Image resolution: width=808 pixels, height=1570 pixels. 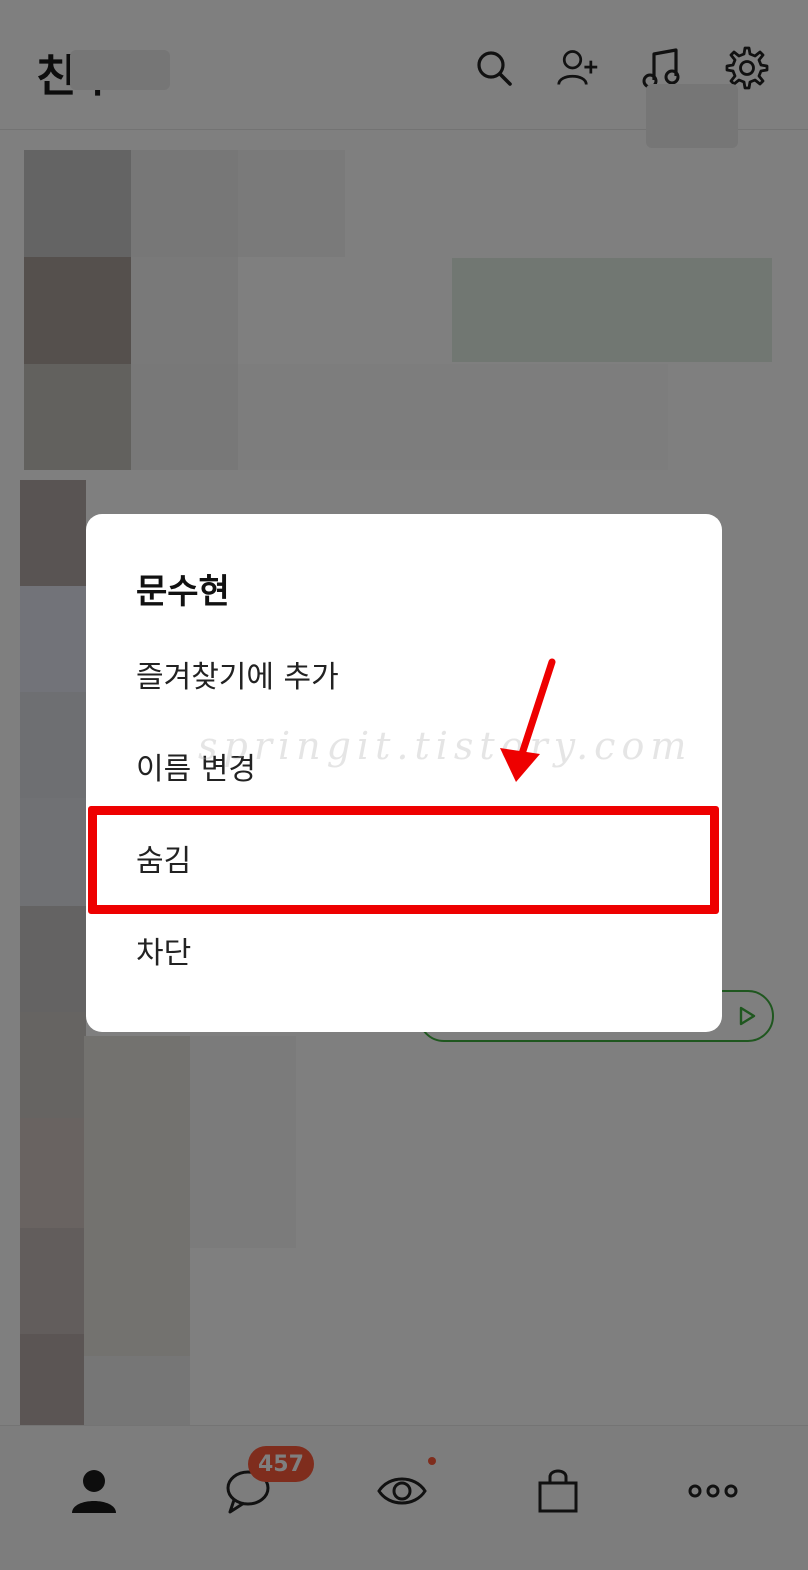 What do you see at coordinates (404, 674) in the screenshot?
I see `menu-item-add-favorite: 즐겨찾기에 추가` at bounding box center [404, 674].